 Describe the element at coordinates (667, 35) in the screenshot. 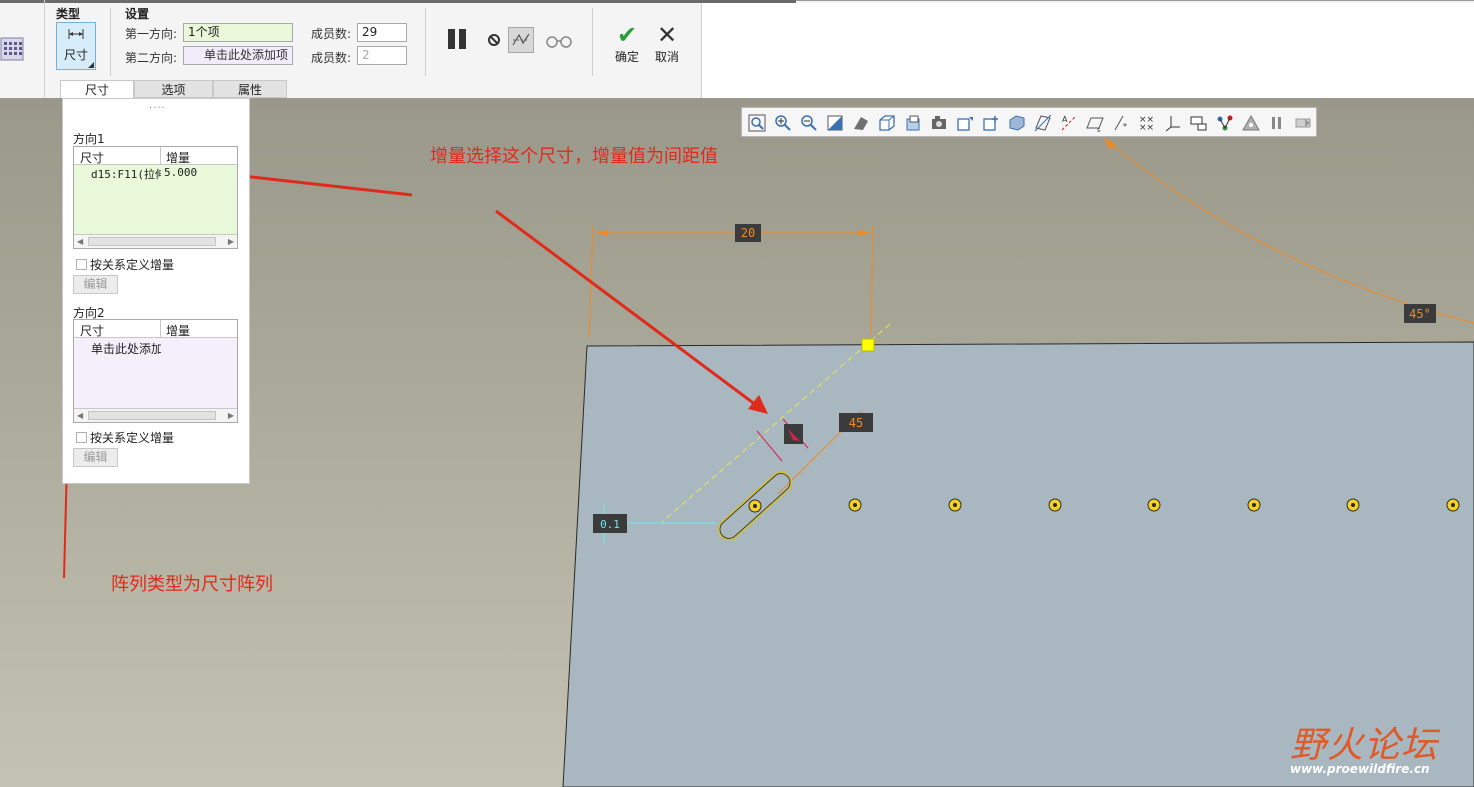

I see `close-icon: ✕` at that location.